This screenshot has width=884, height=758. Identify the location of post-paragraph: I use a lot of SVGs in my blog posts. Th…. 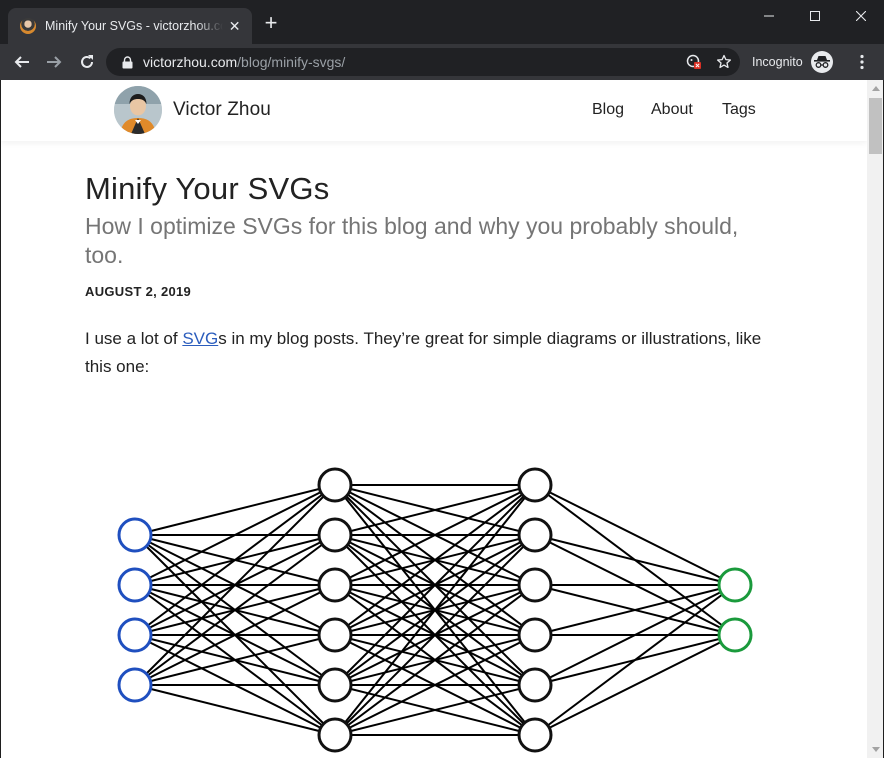
(430, 353).